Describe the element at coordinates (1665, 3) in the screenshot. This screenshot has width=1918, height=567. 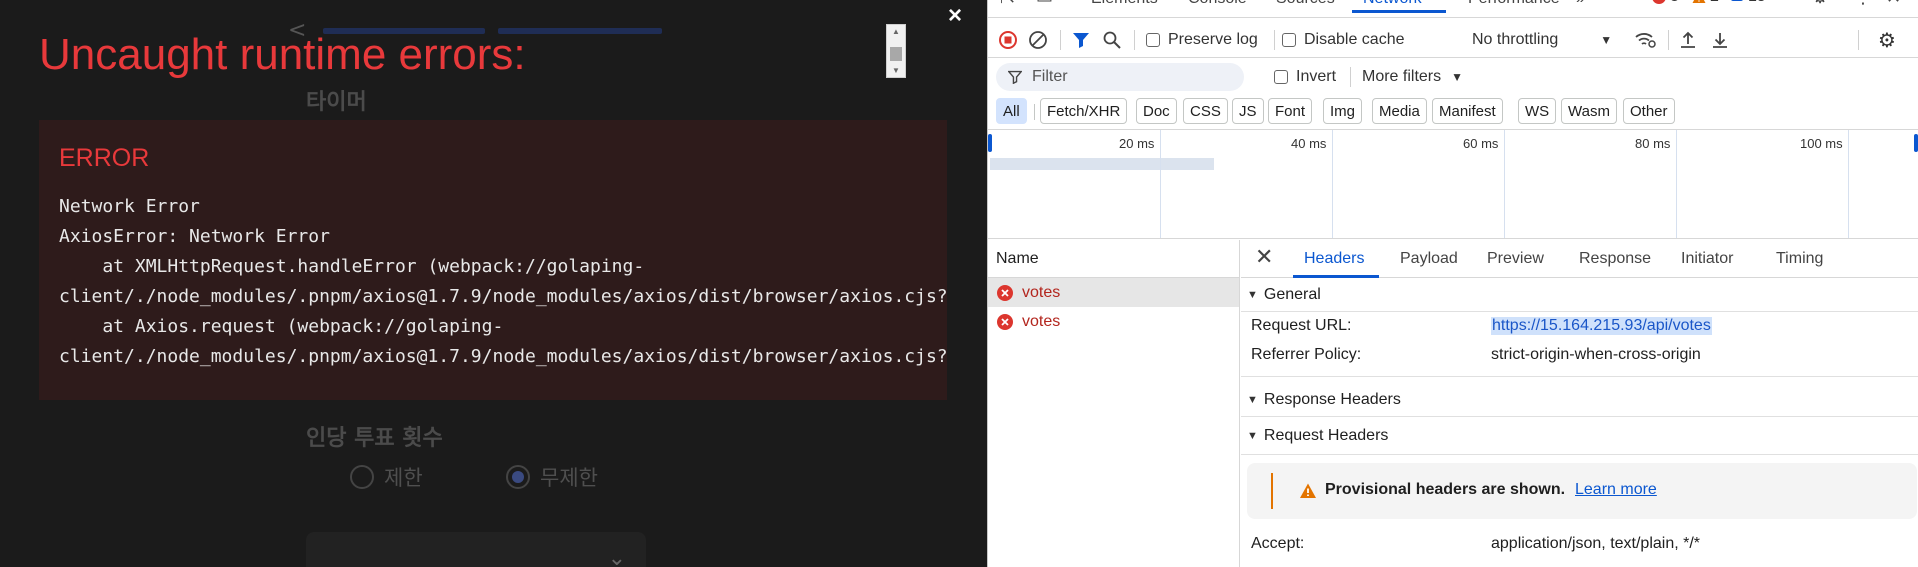
I see `errors-badge: 8` at that location.